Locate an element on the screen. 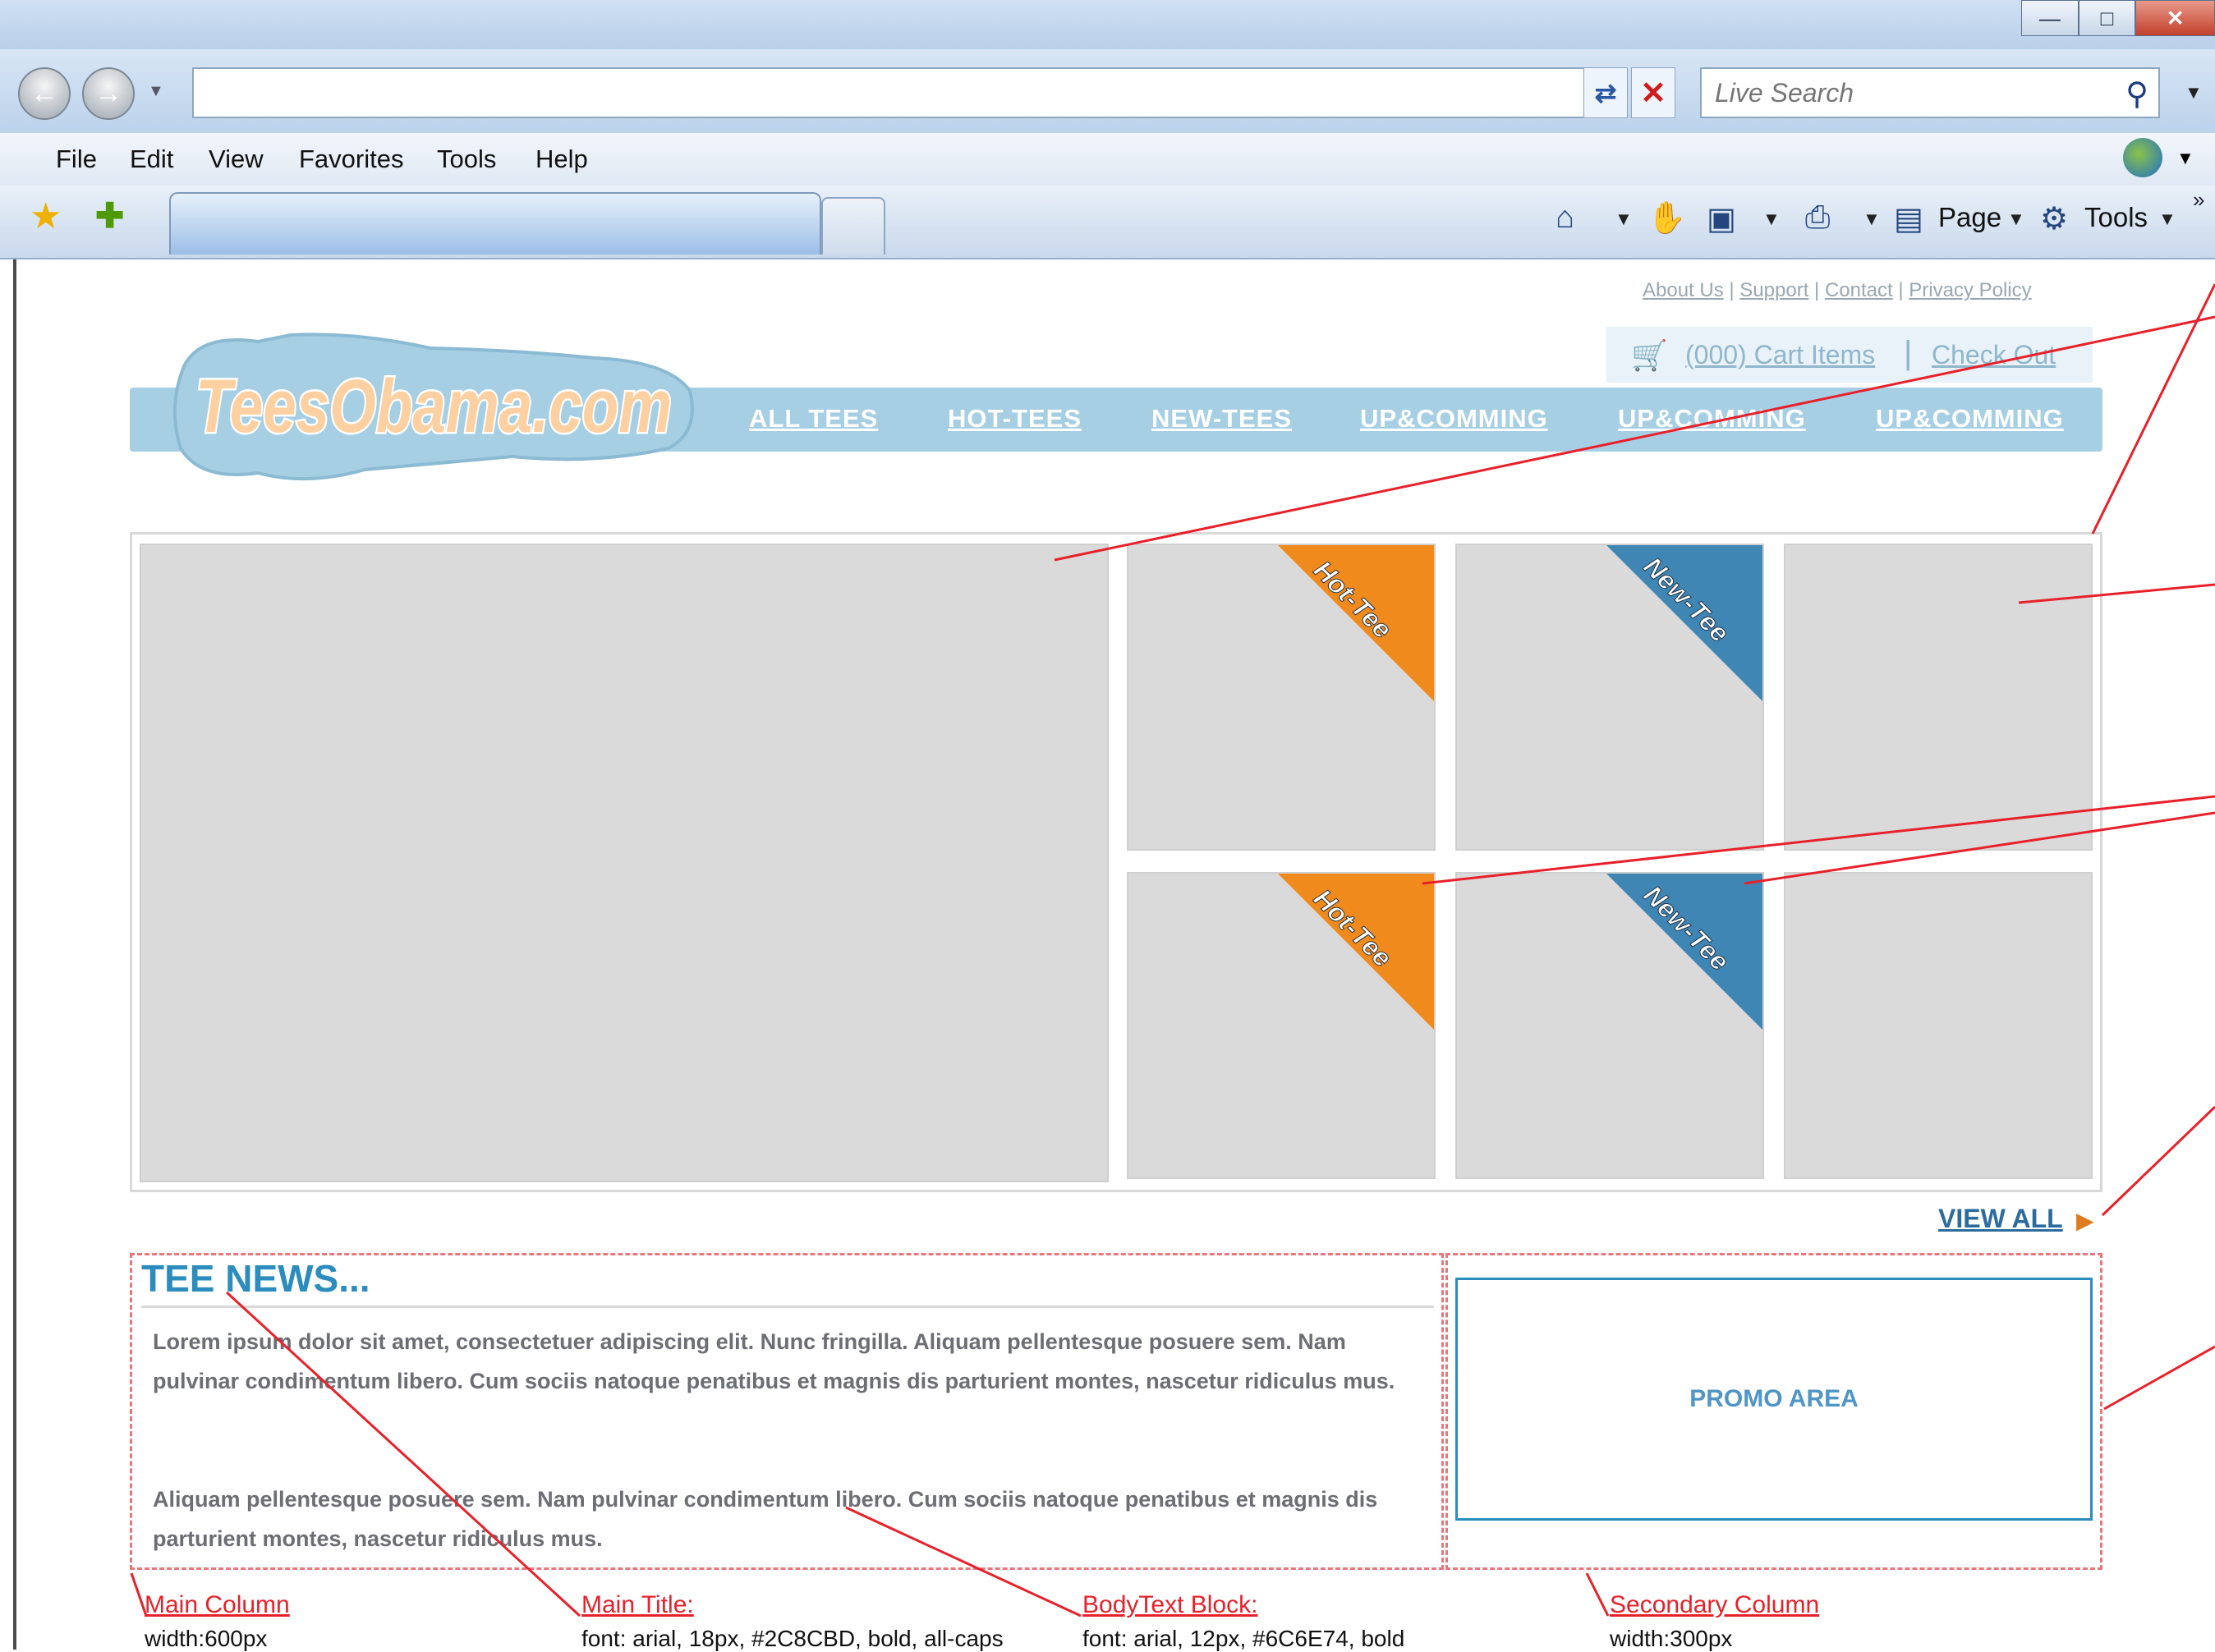  maximize-button: □ is located at coordinates (2107, 18).